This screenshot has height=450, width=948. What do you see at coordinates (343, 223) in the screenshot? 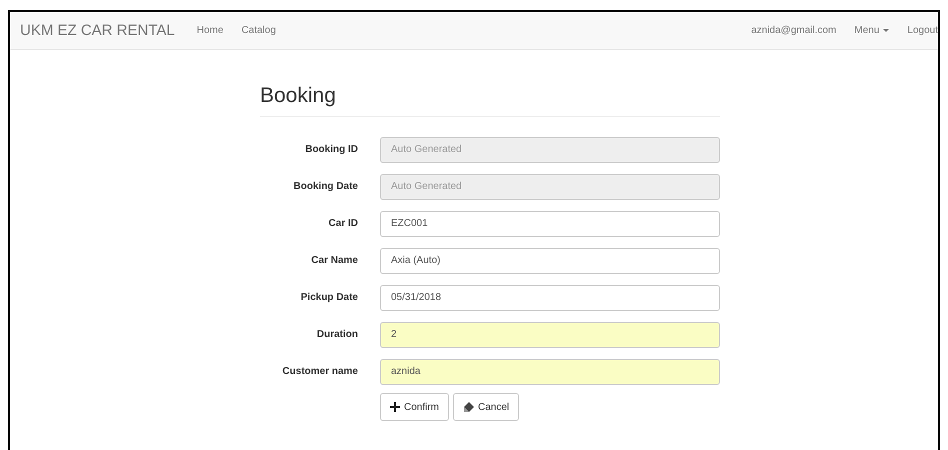
I see `field-label: Car ID` at bounding box center [343, 223].